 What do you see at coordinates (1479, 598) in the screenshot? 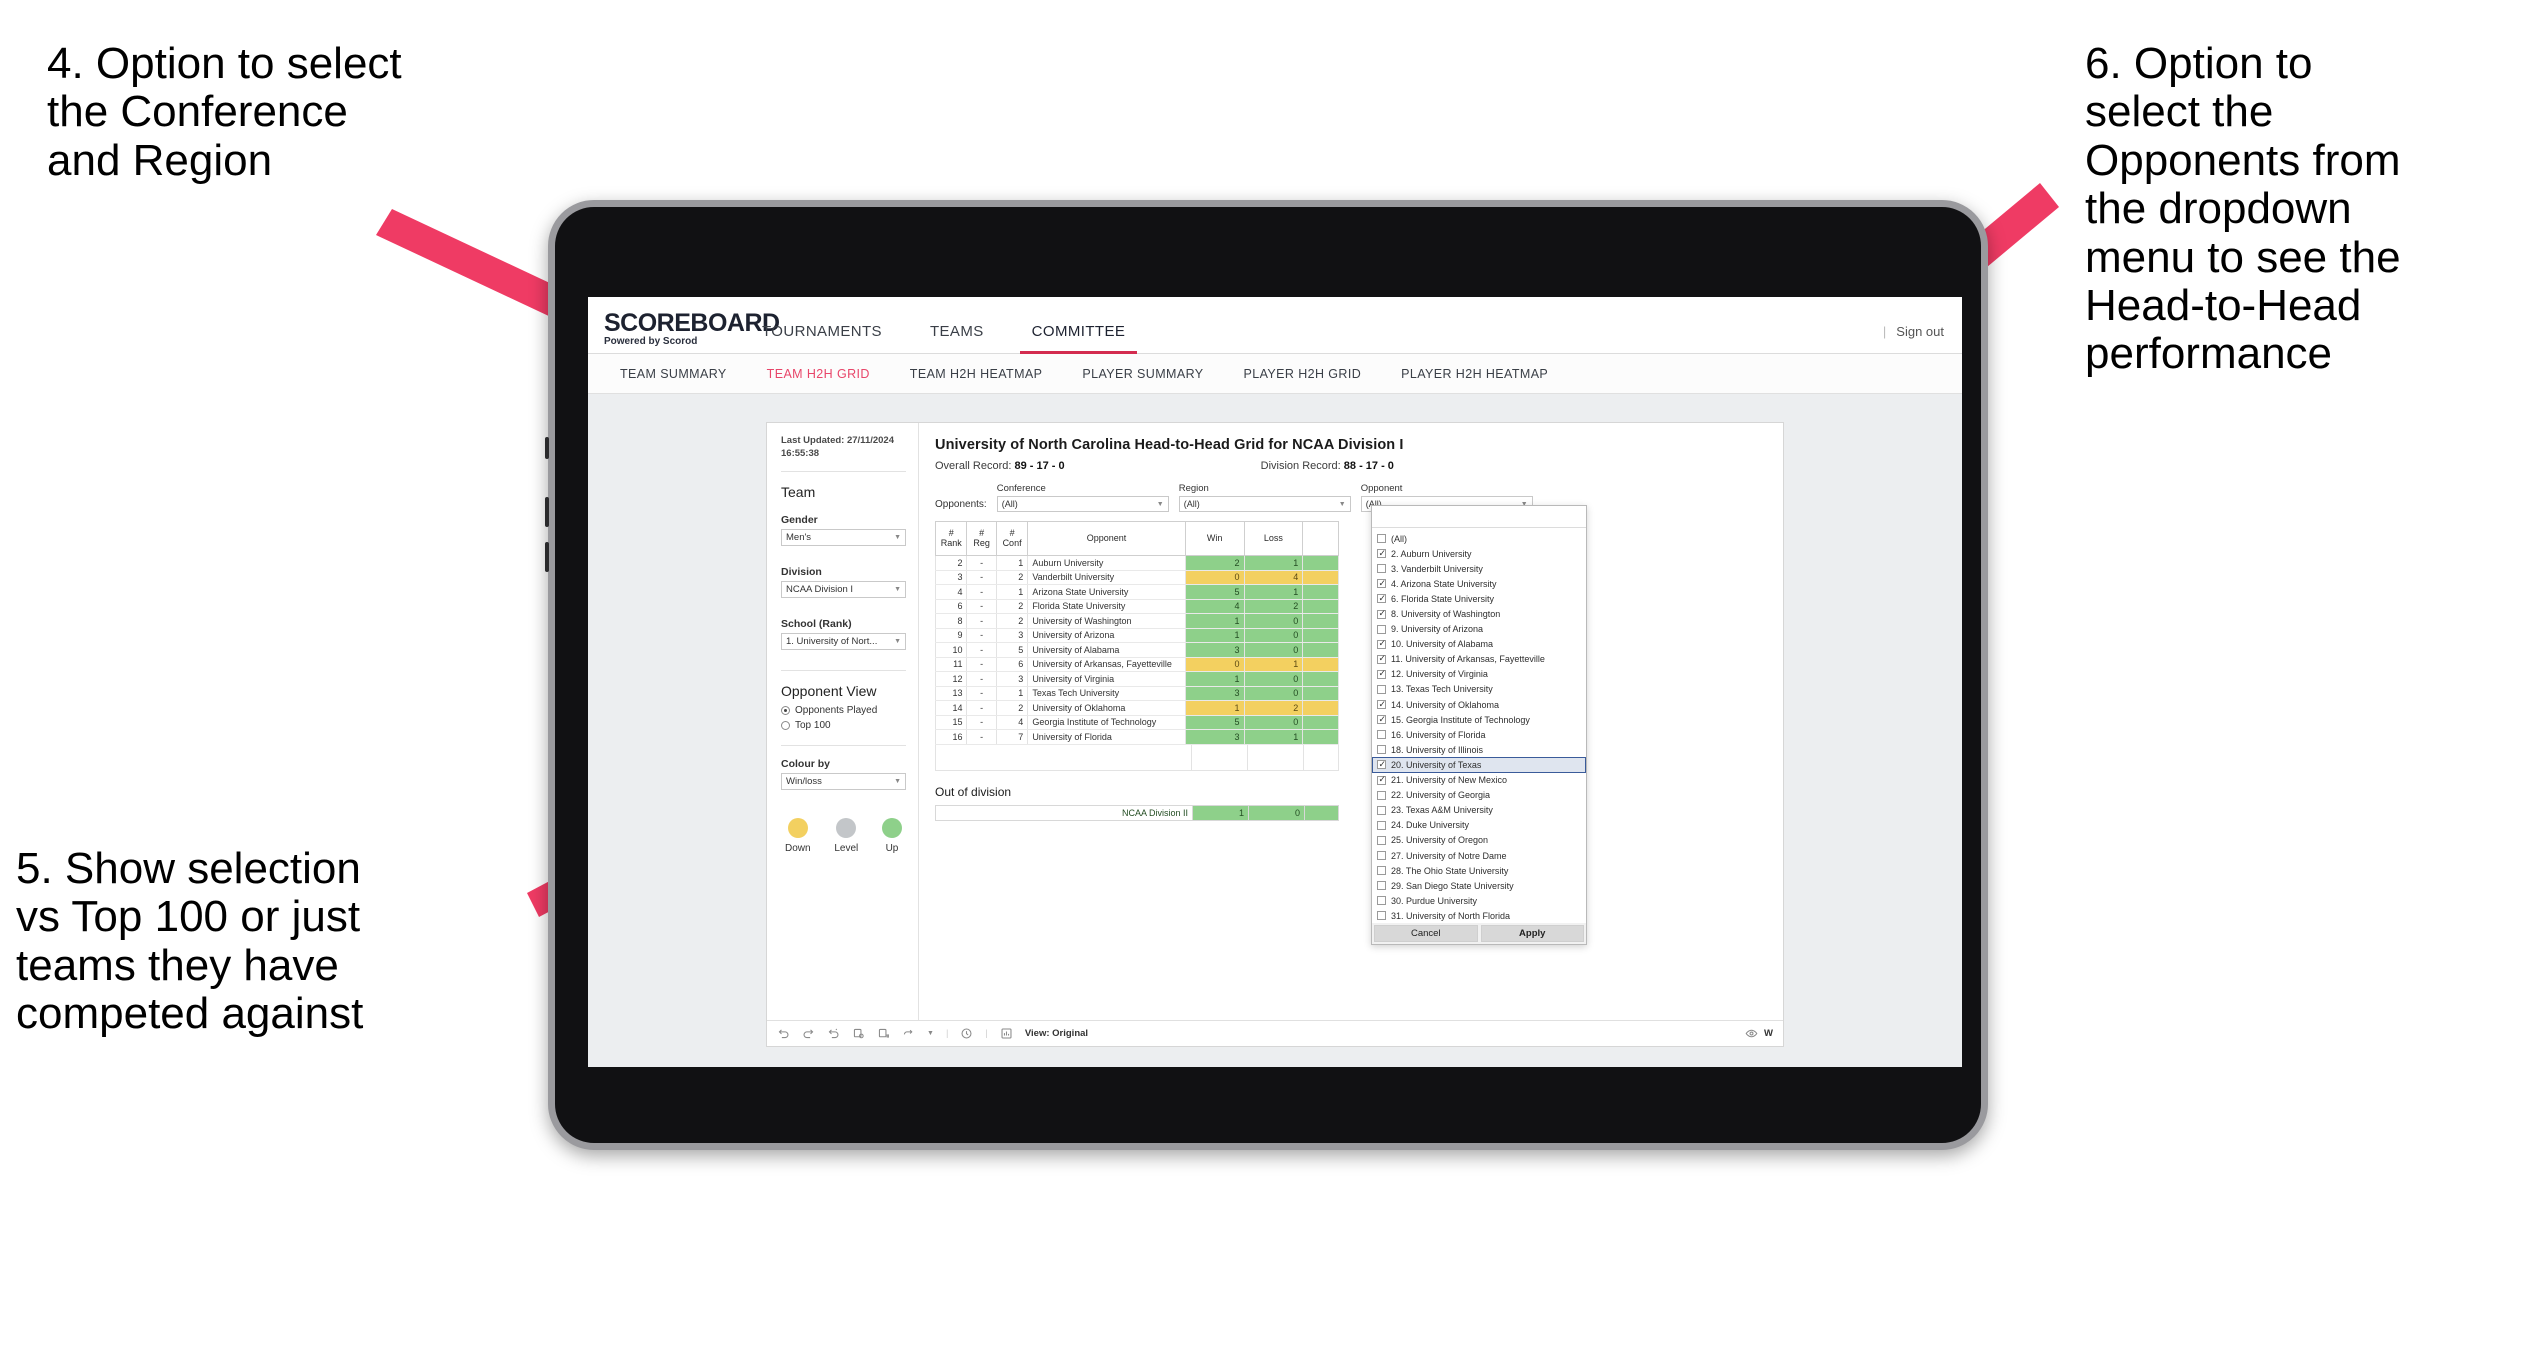
I see `opponent-dropdown-item: 6. Florida State University` at bounding box center [1479, 598].